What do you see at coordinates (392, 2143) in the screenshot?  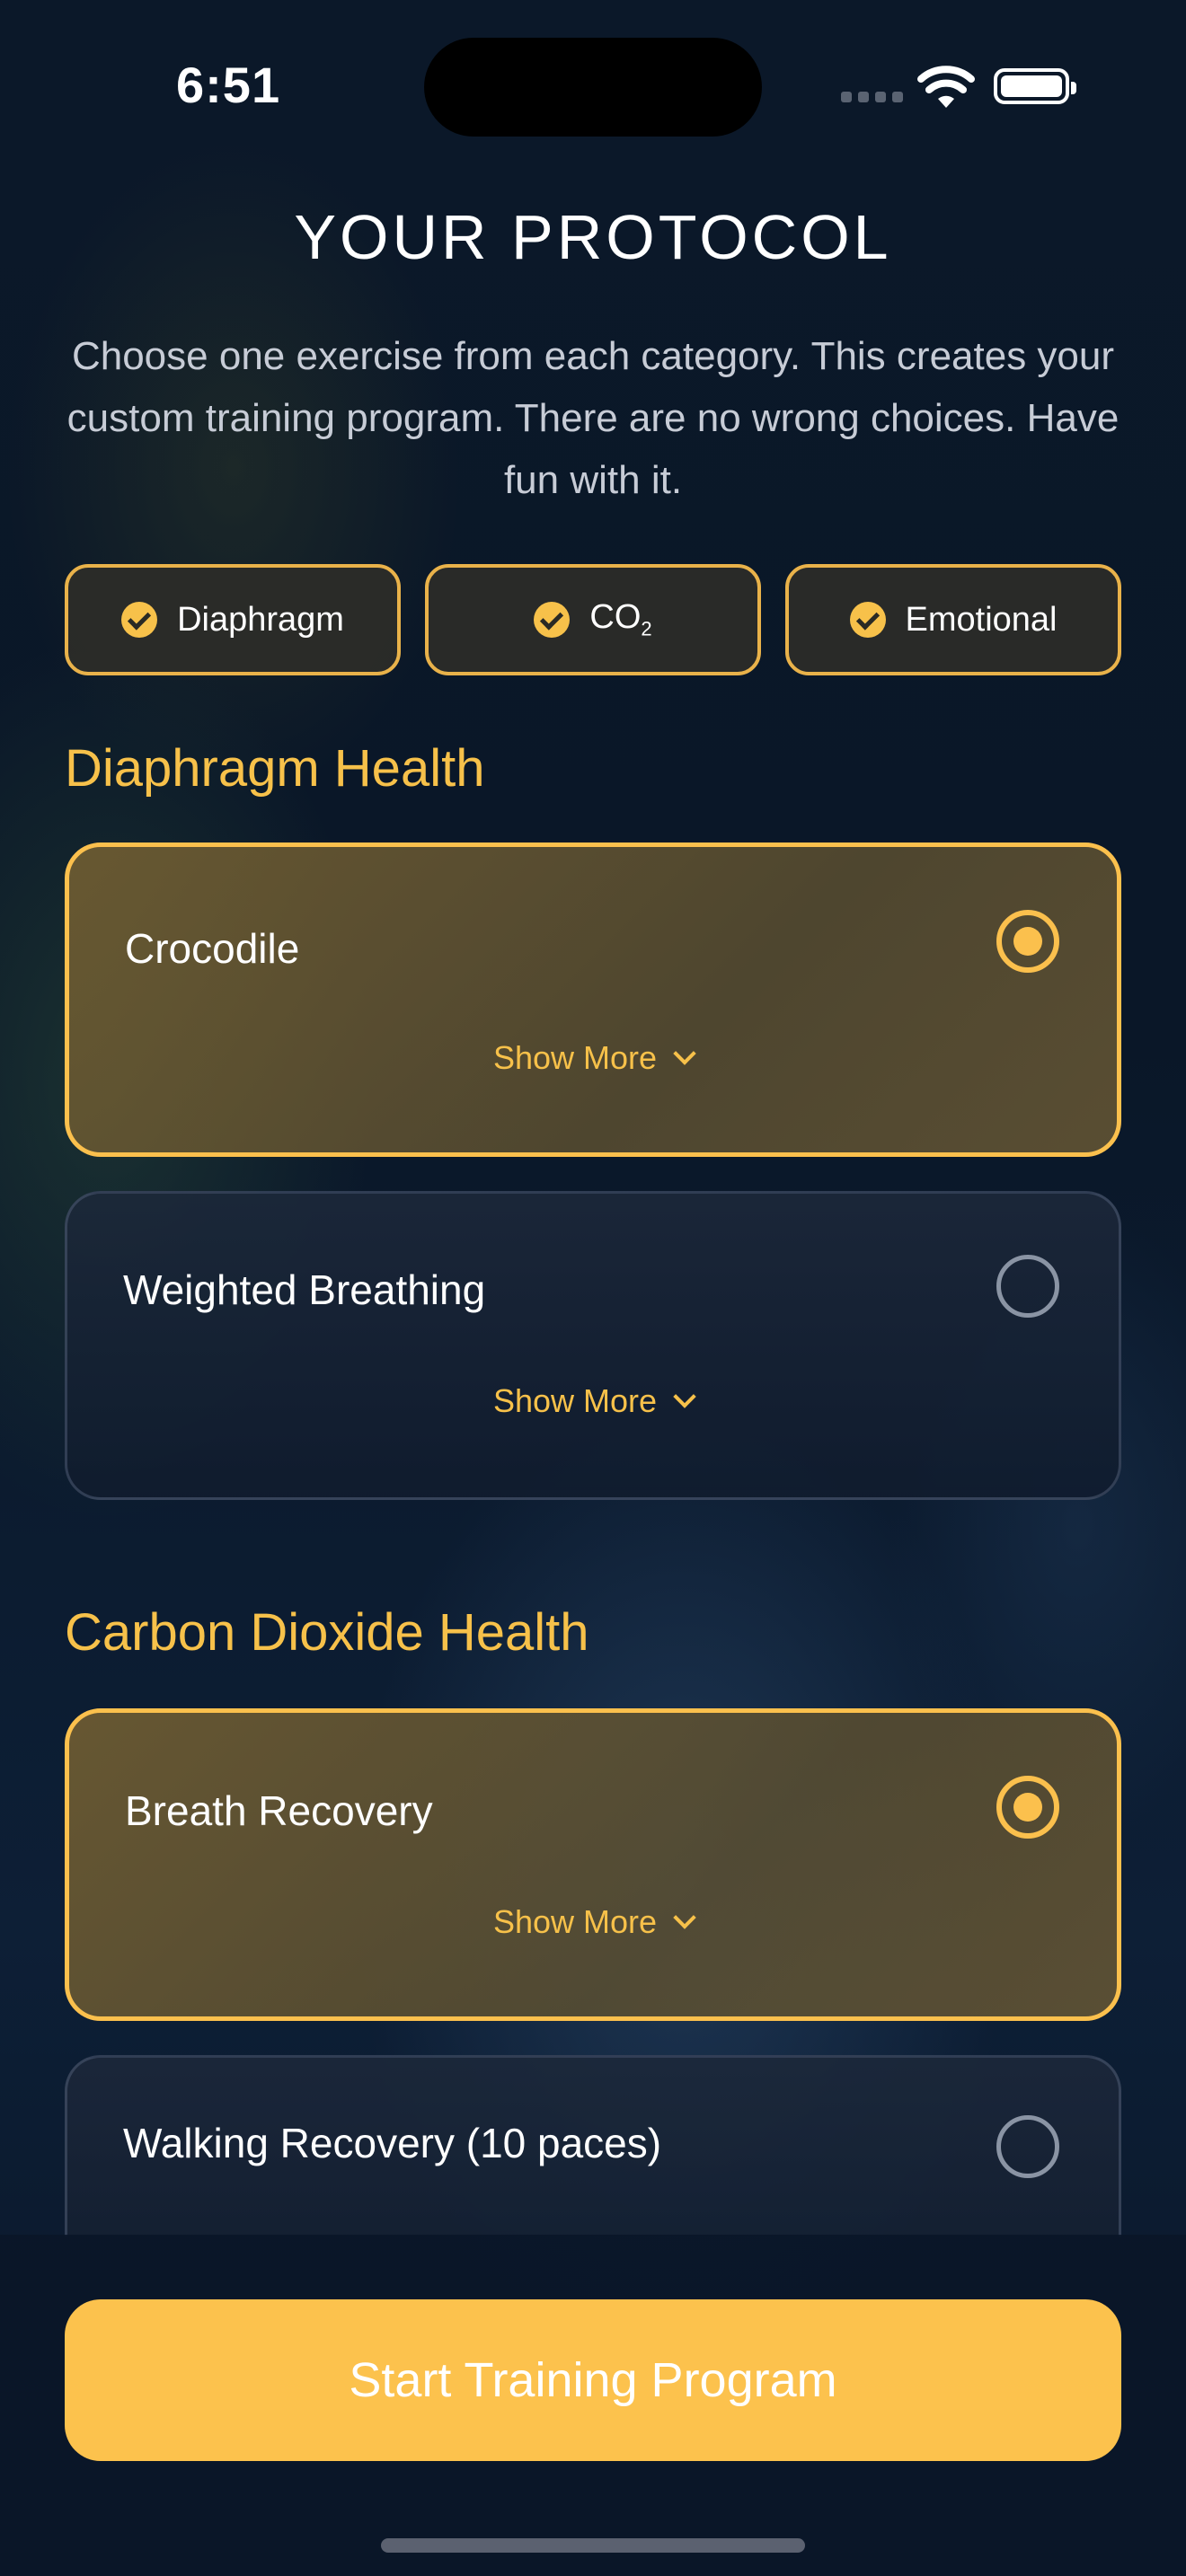 I see `option-label: Walking Recovery (10 paces)` at bounding box center [392, 2143].